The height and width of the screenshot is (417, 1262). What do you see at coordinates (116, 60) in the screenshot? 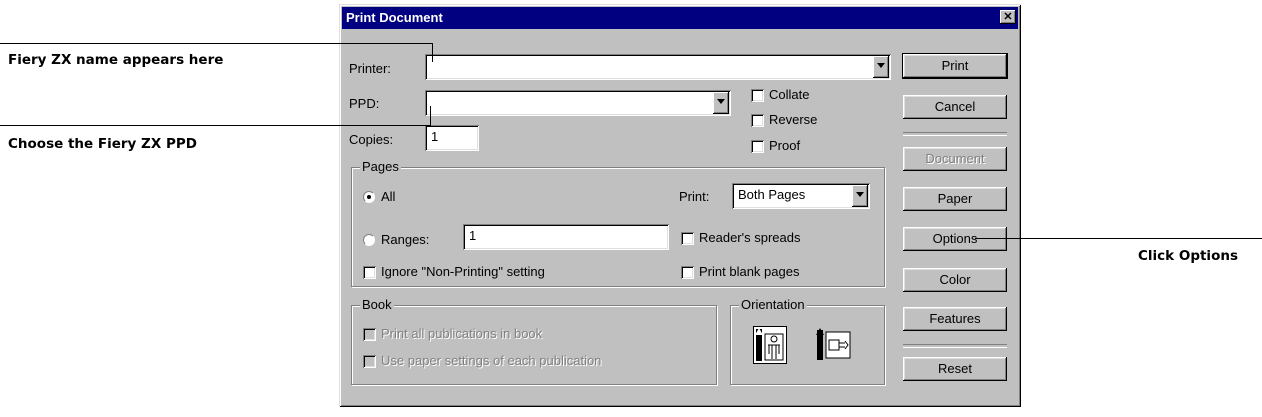
I see `callout-printer-name: Fiery ZX name appears here` at bounding box center [116, 60].